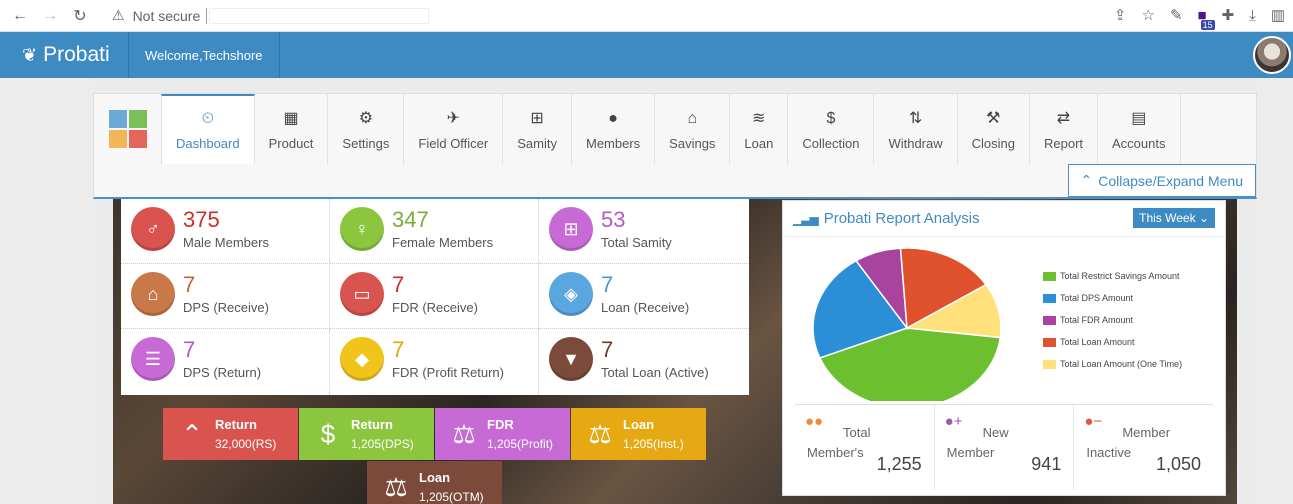 The image size is (1293, 504). Describe the element at coordinates (1112, 298) in the screenshot. I see `legend-item: Total DPS Amount` at that location.